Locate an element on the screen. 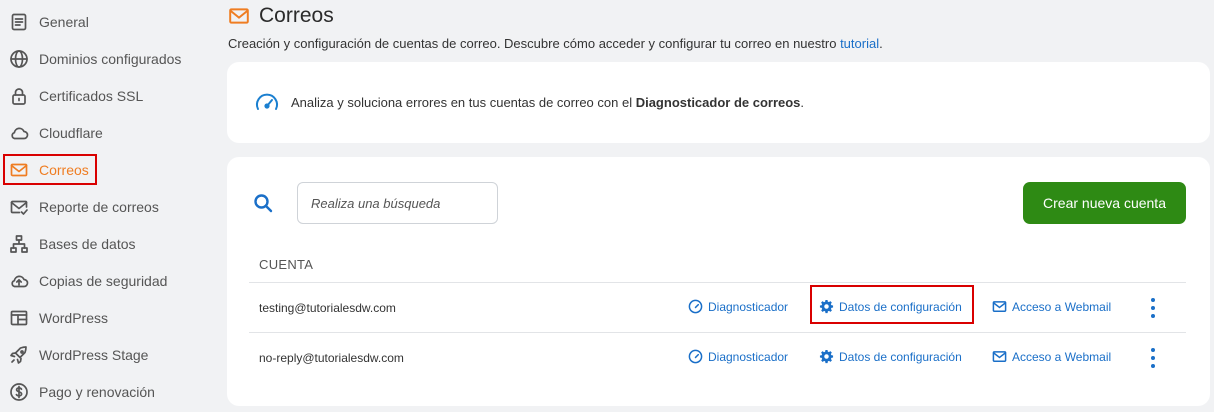 The image size is (1214, 412). tutorial-link: tutorial is located at coordinates (859, 43).